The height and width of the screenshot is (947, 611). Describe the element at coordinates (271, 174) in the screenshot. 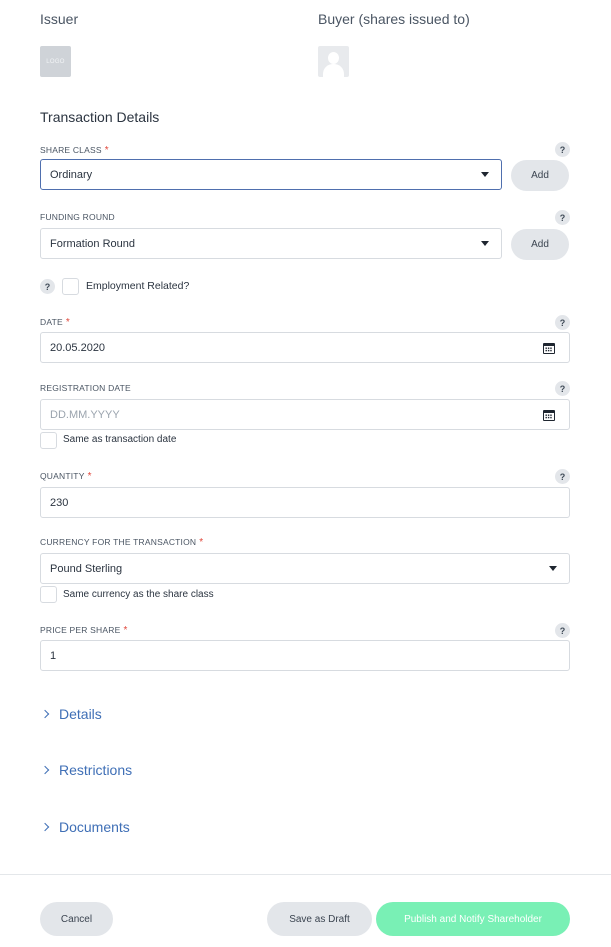

I see `share-class-select: Ordinary` at that location.